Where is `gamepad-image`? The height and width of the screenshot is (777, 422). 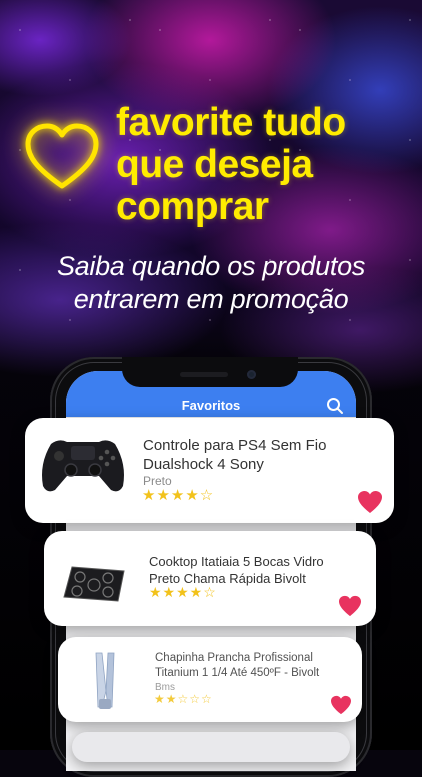
gamepad-image is located at coordinates (83, 466).